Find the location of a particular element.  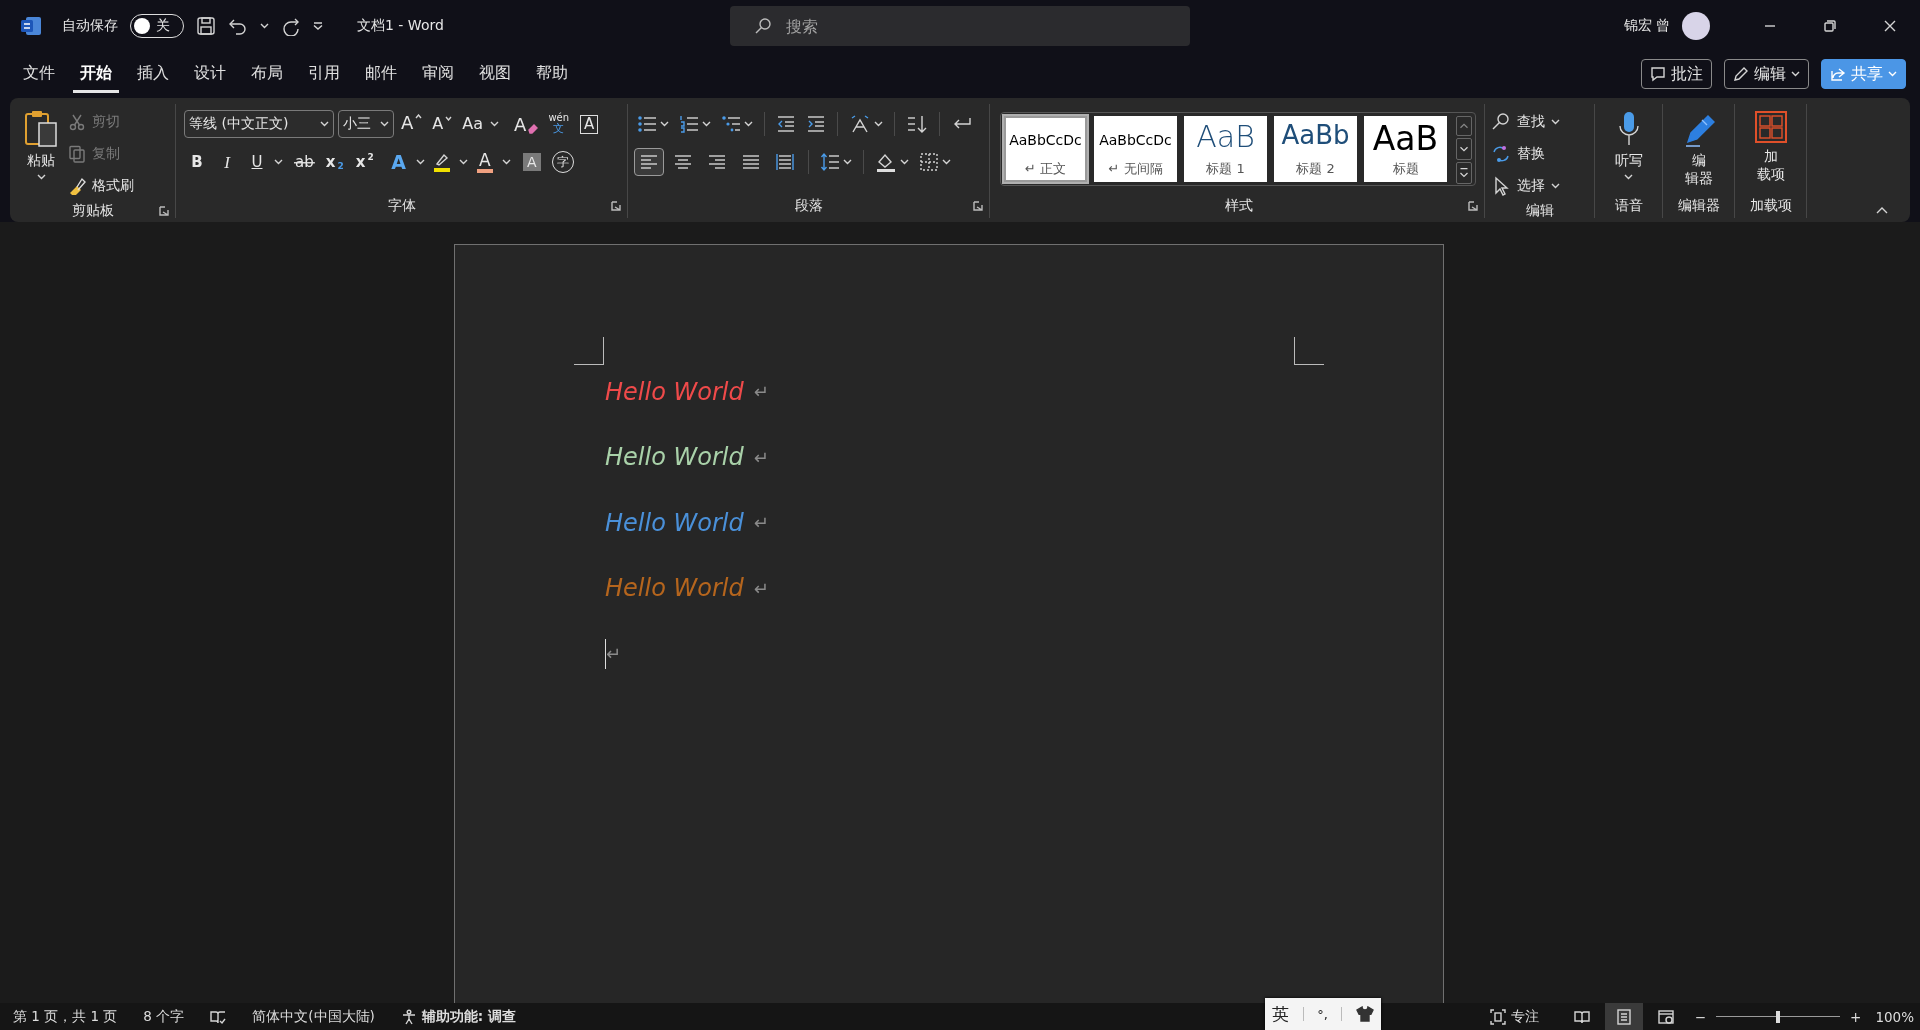

accessibility-icon is located at coordinates (408, 1016).